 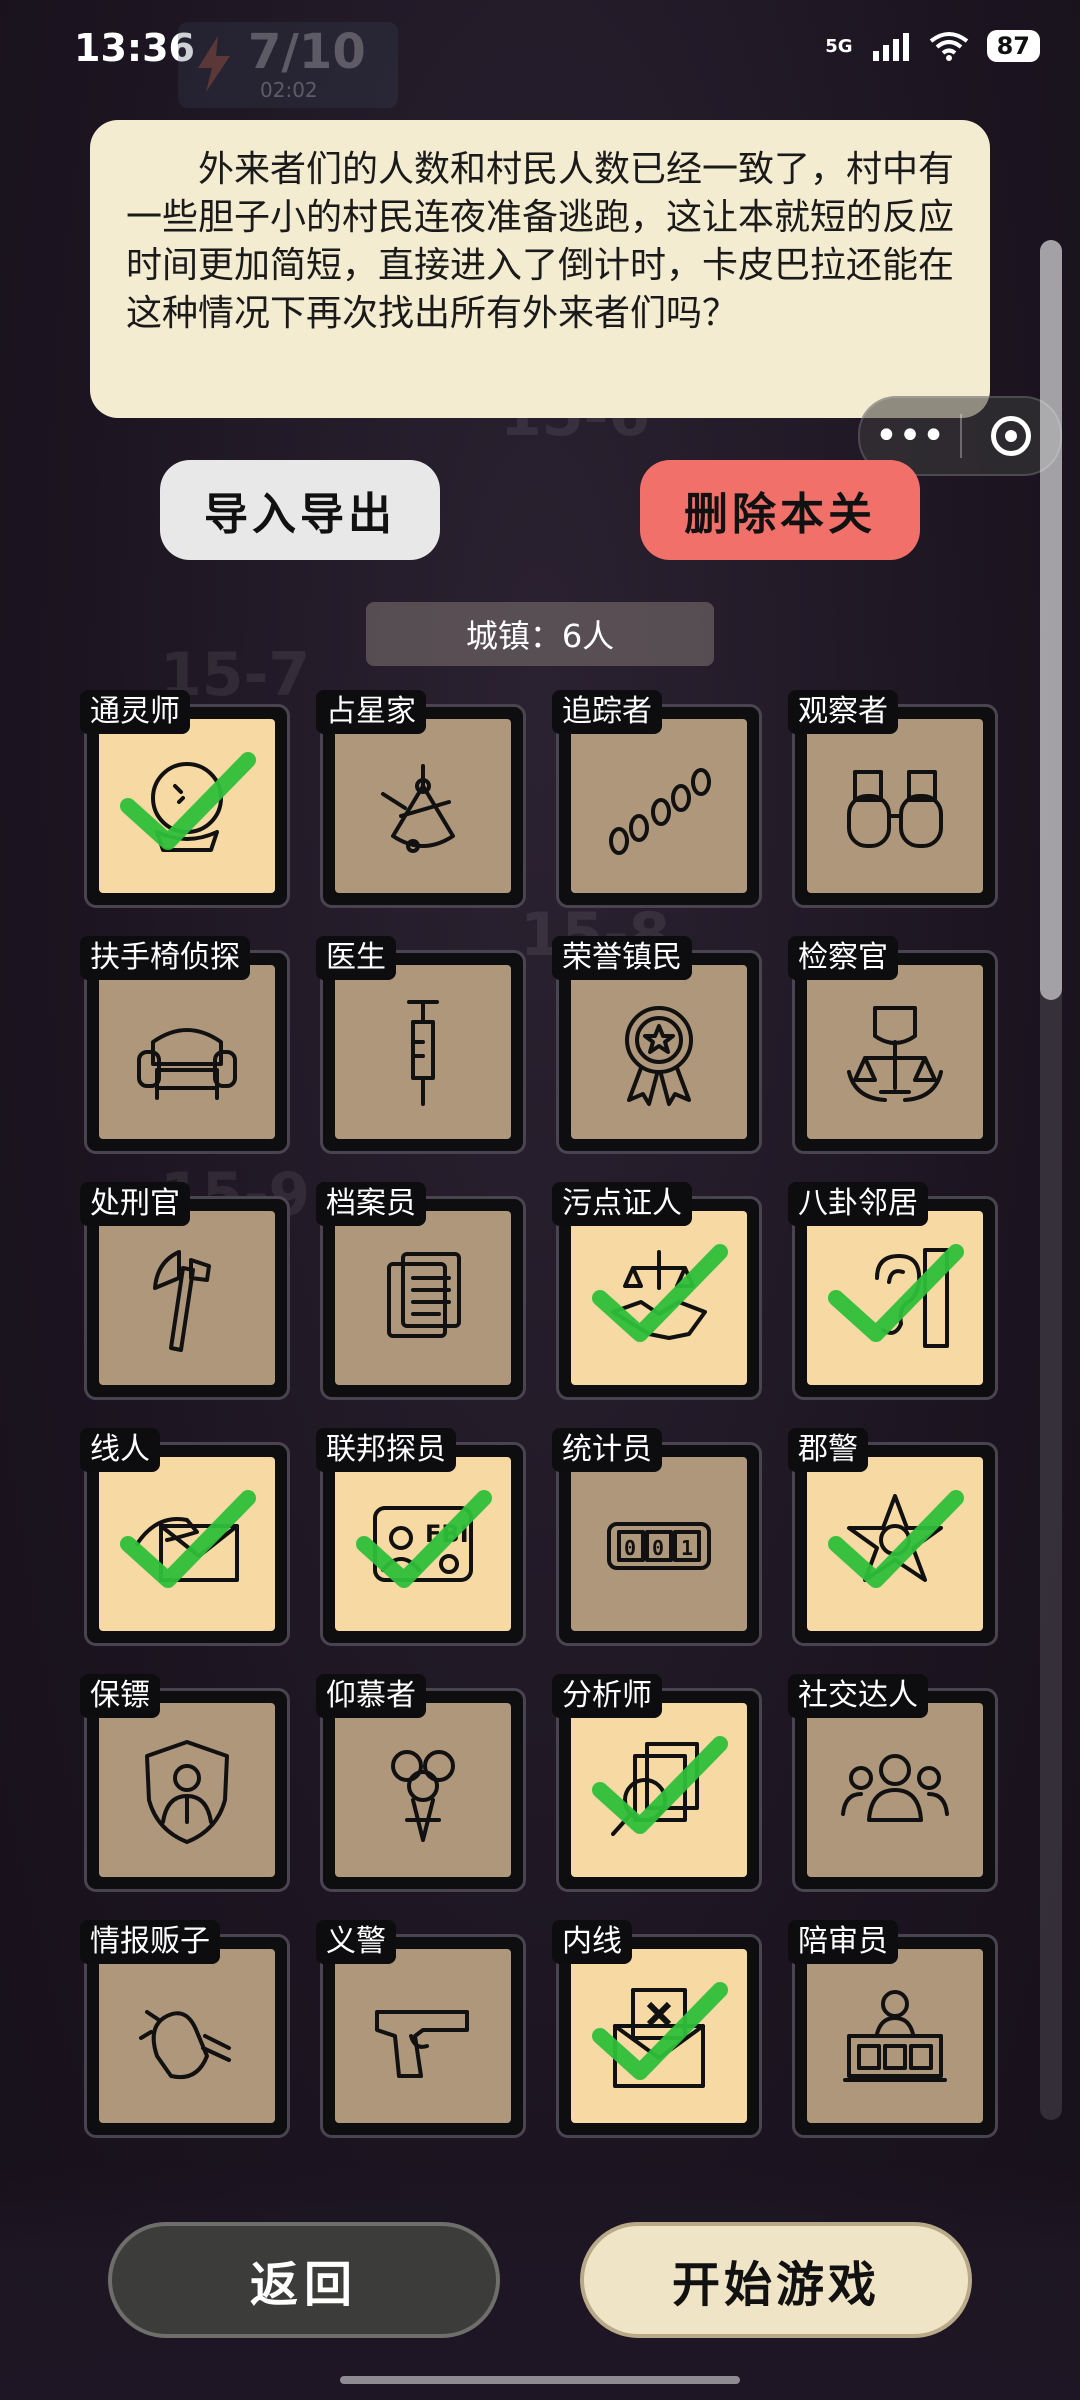 I want to click on envelope-x-icon, so click(x=659, y=2038).